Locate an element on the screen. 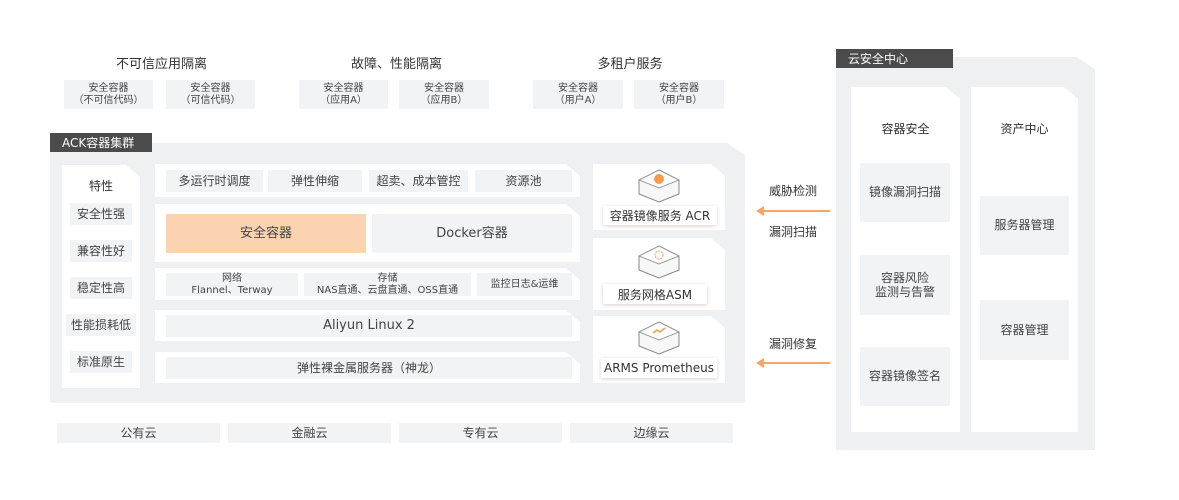 The height and width of the screenshot is (500, 1179). edge-cloud: 边缘云 is located at coordinates (651, 433).